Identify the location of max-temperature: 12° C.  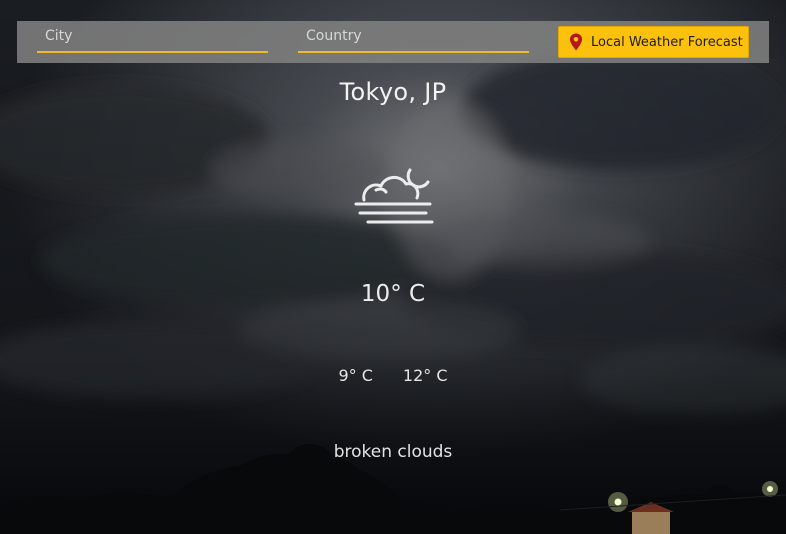
(425, 375).